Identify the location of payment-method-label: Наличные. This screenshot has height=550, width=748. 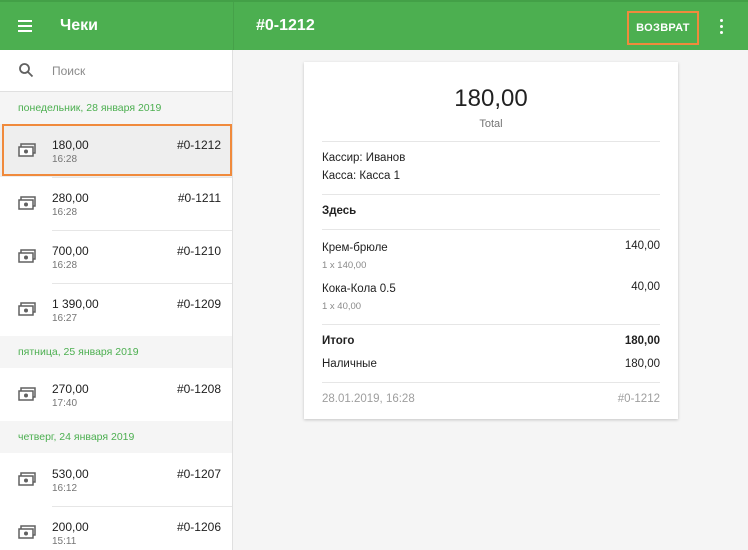
(349, 364).